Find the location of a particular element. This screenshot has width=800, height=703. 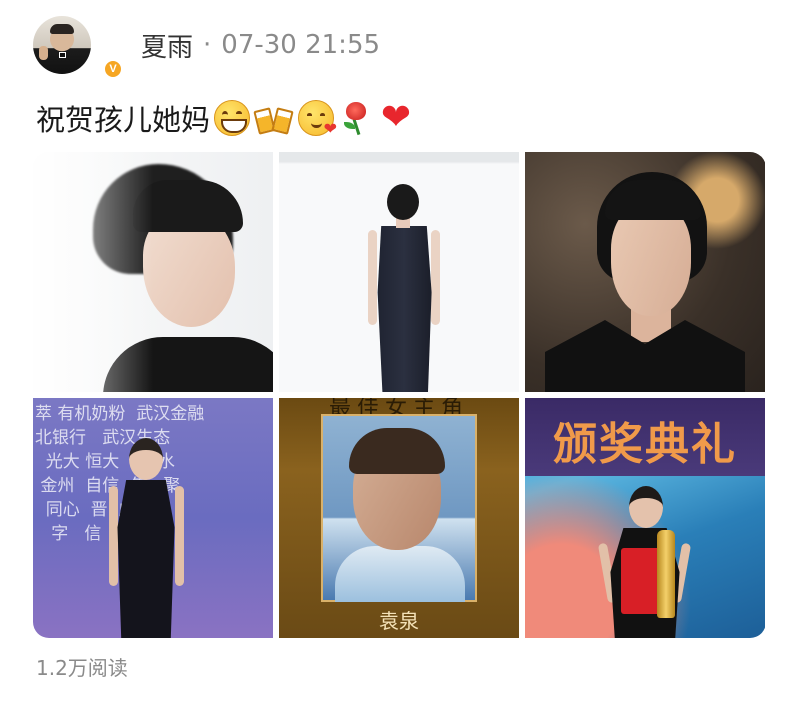

post-header: V 夏雨 · 07-30 21:55 is located at coordinates (206, 46).